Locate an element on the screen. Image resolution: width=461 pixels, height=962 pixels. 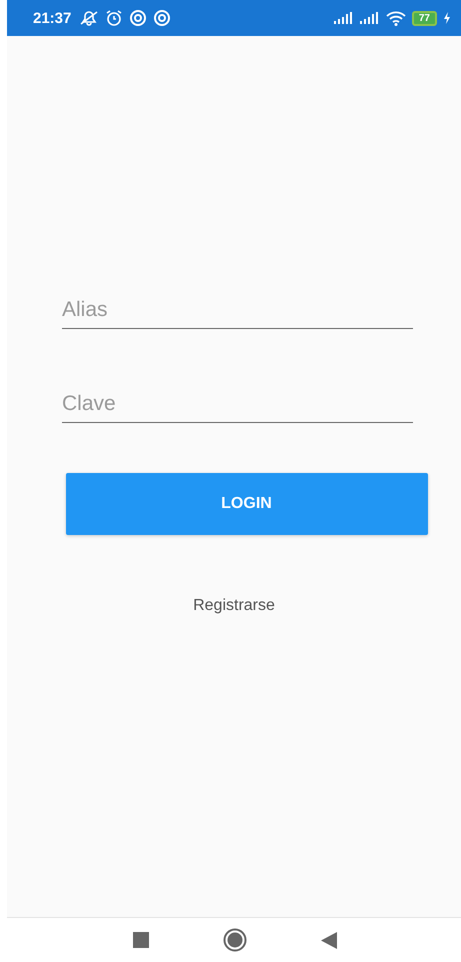
back-icon is located at coordinates (329, 940).